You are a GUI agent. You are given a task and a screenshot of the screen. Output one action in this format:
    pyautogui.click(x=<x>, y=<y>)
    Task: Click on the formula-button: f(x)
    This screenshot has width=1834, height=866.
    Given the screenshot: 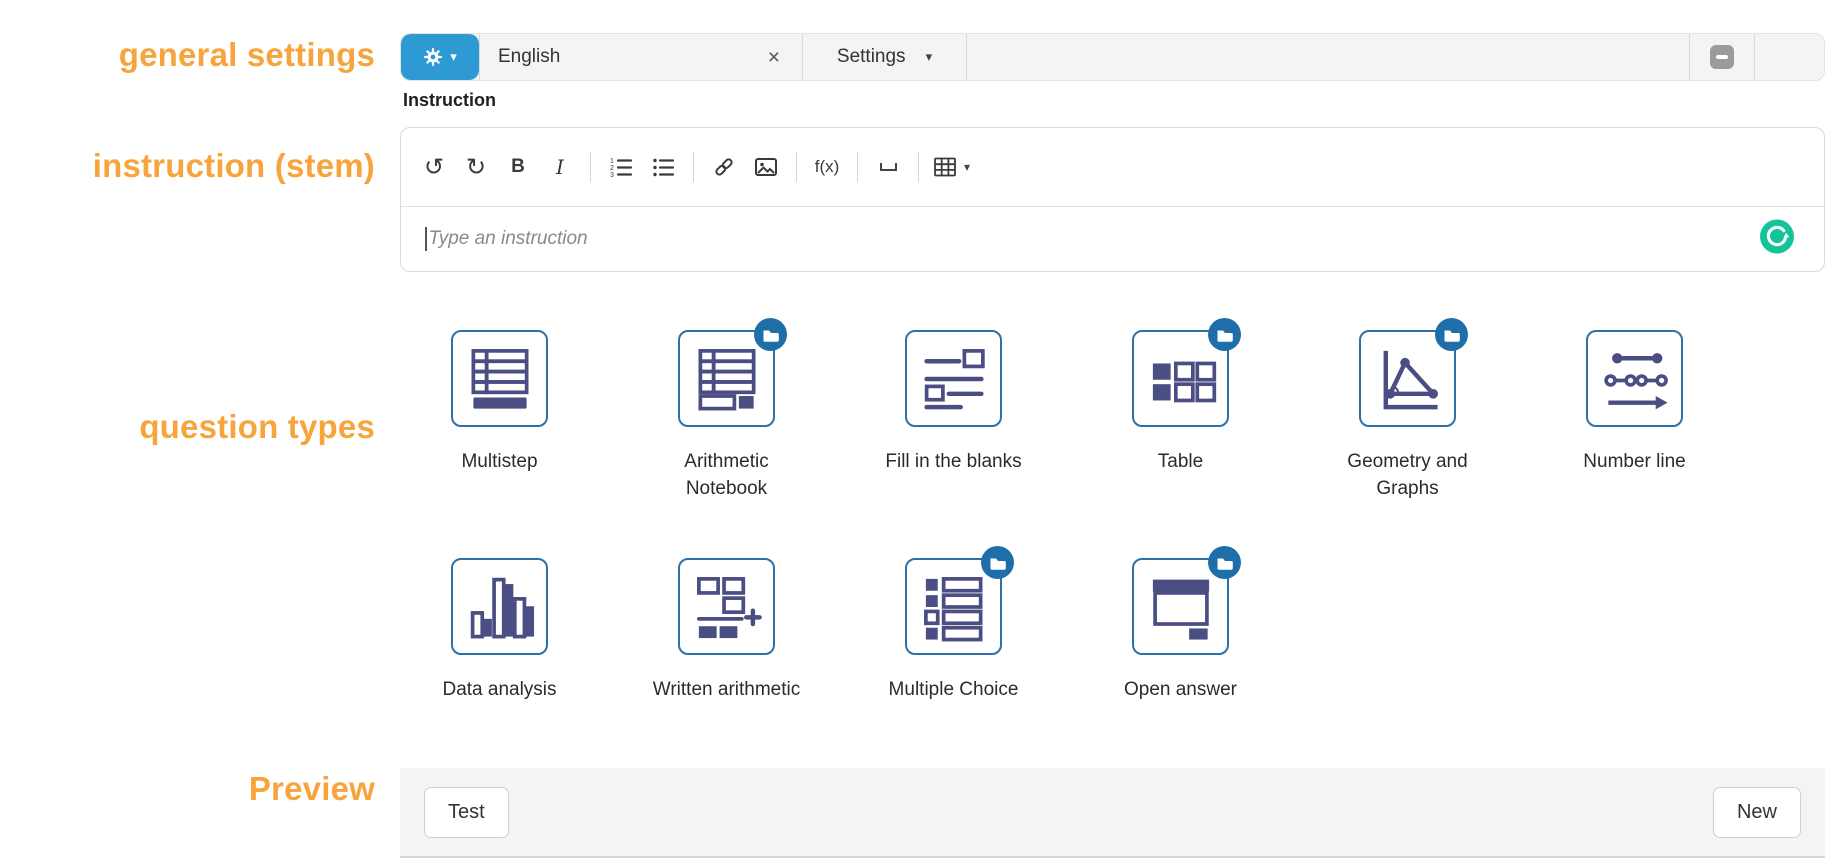 What is the action you would take?
    pyautogui.click(x=827, y=167)
    